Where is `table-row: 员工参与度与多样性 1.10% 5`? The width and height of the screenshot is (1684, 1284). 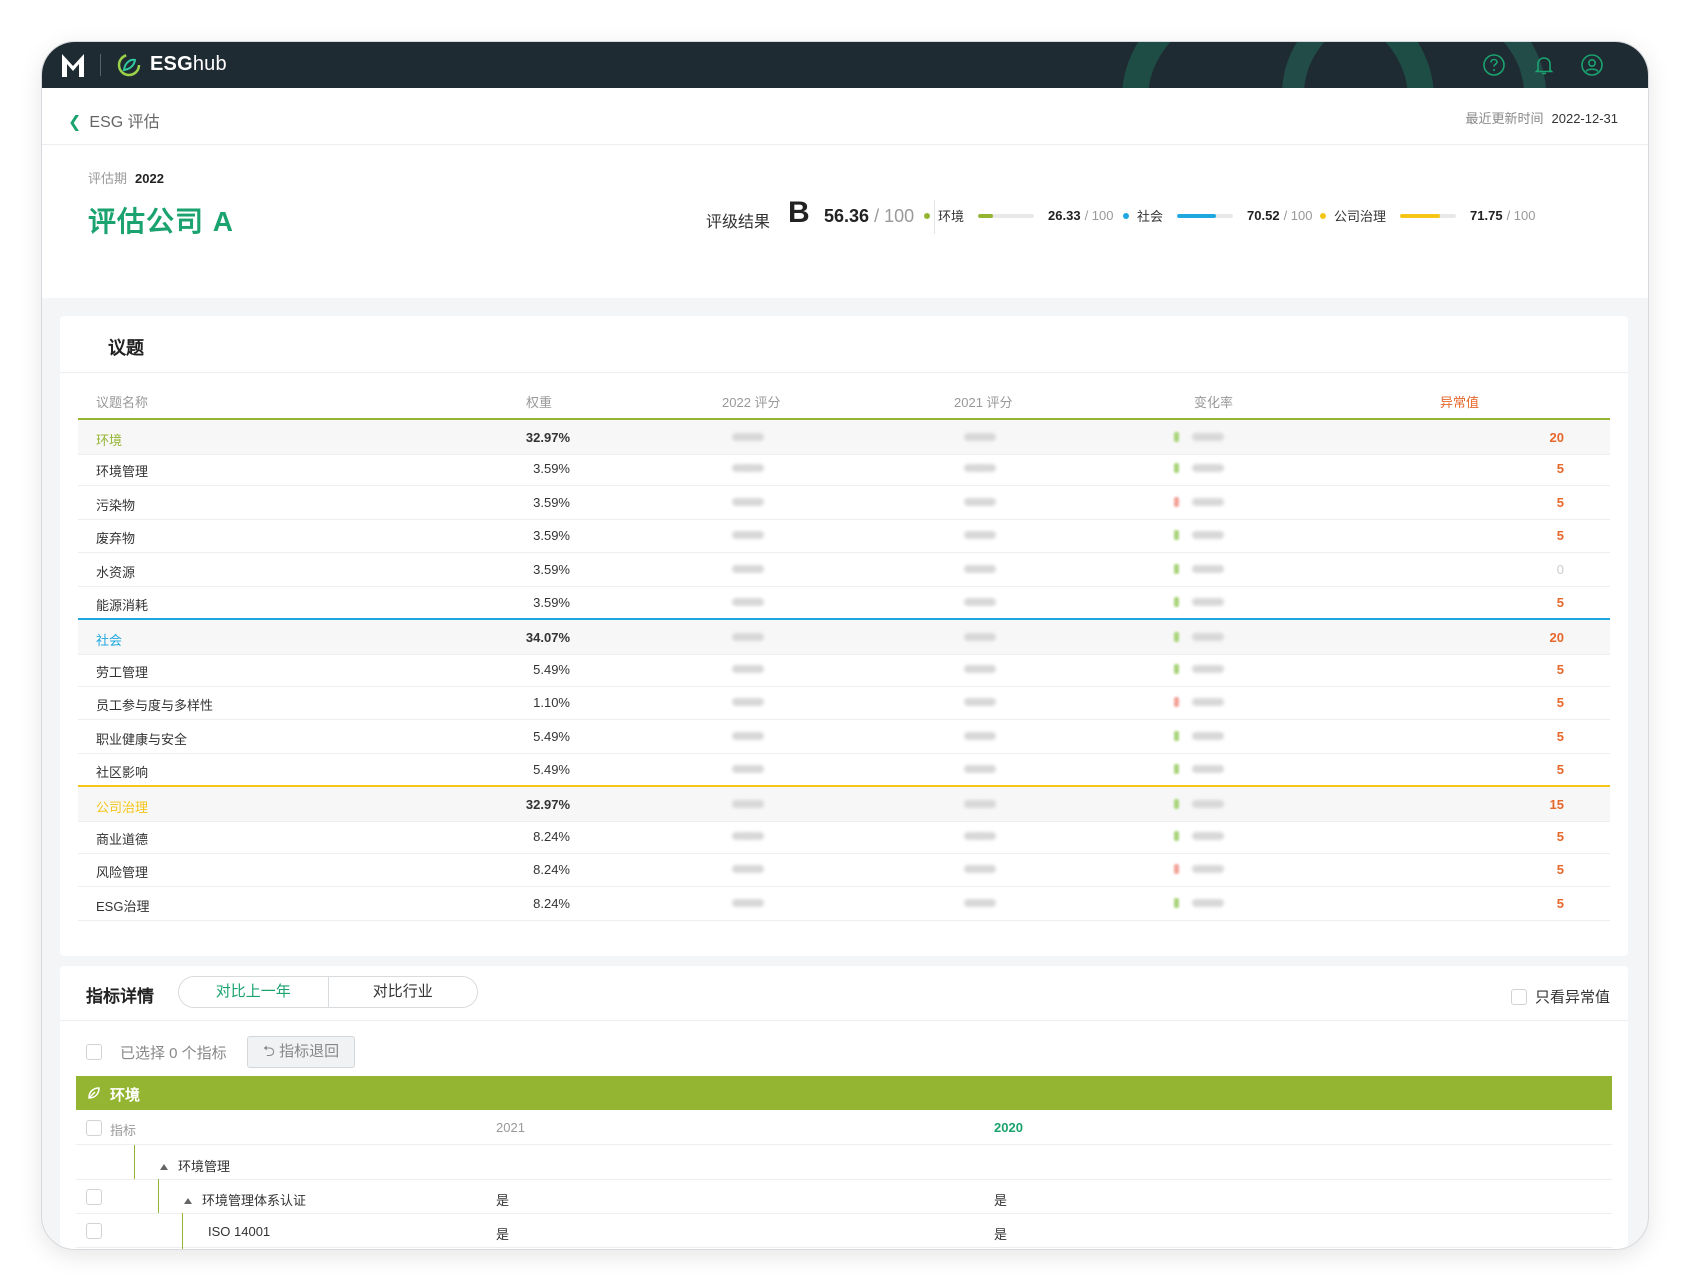
table-row: 员工参与度与多样性 1.10% 5 is located at coordinates (844, 703).